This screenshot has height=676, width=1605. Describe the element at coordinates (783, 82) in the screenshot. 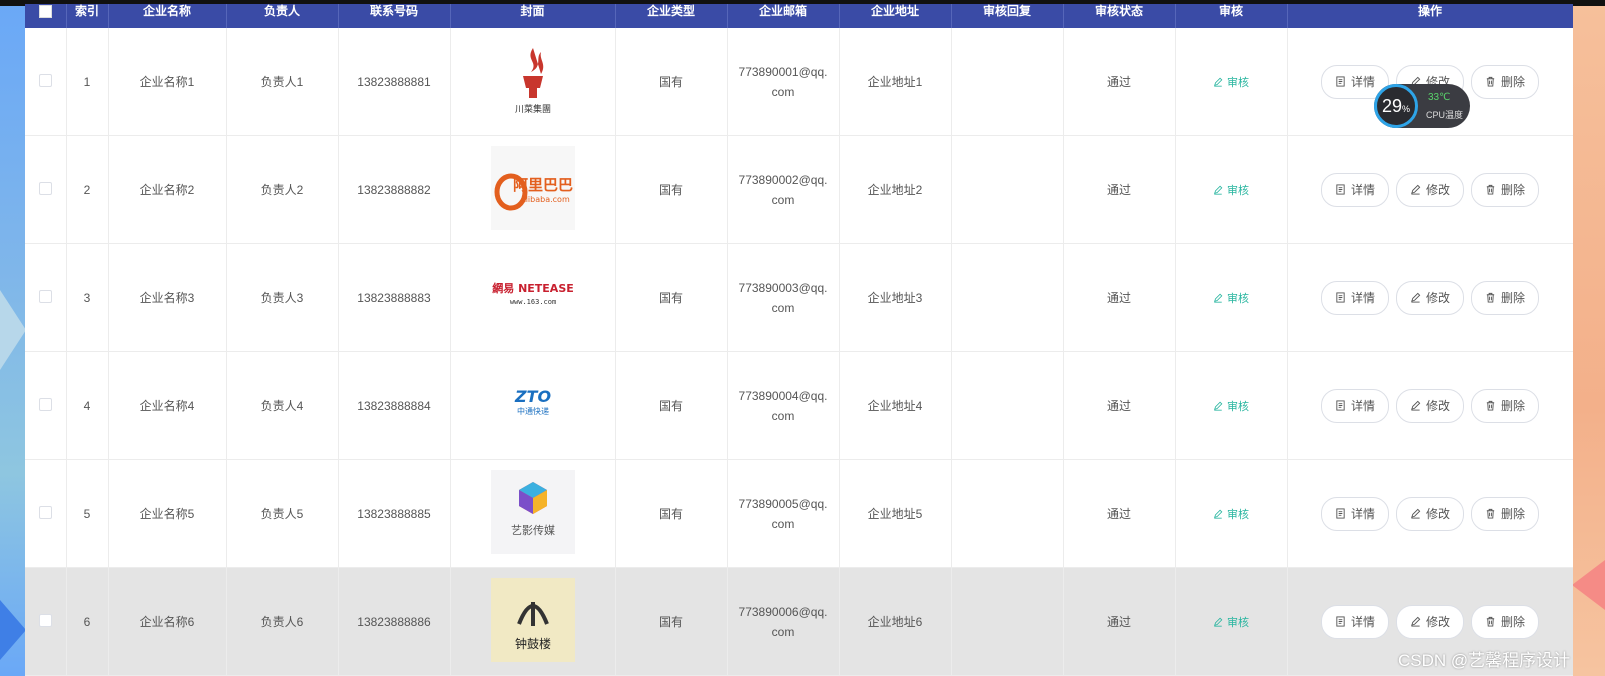

I see `cell-email: 773890001@qq. com` at that location.